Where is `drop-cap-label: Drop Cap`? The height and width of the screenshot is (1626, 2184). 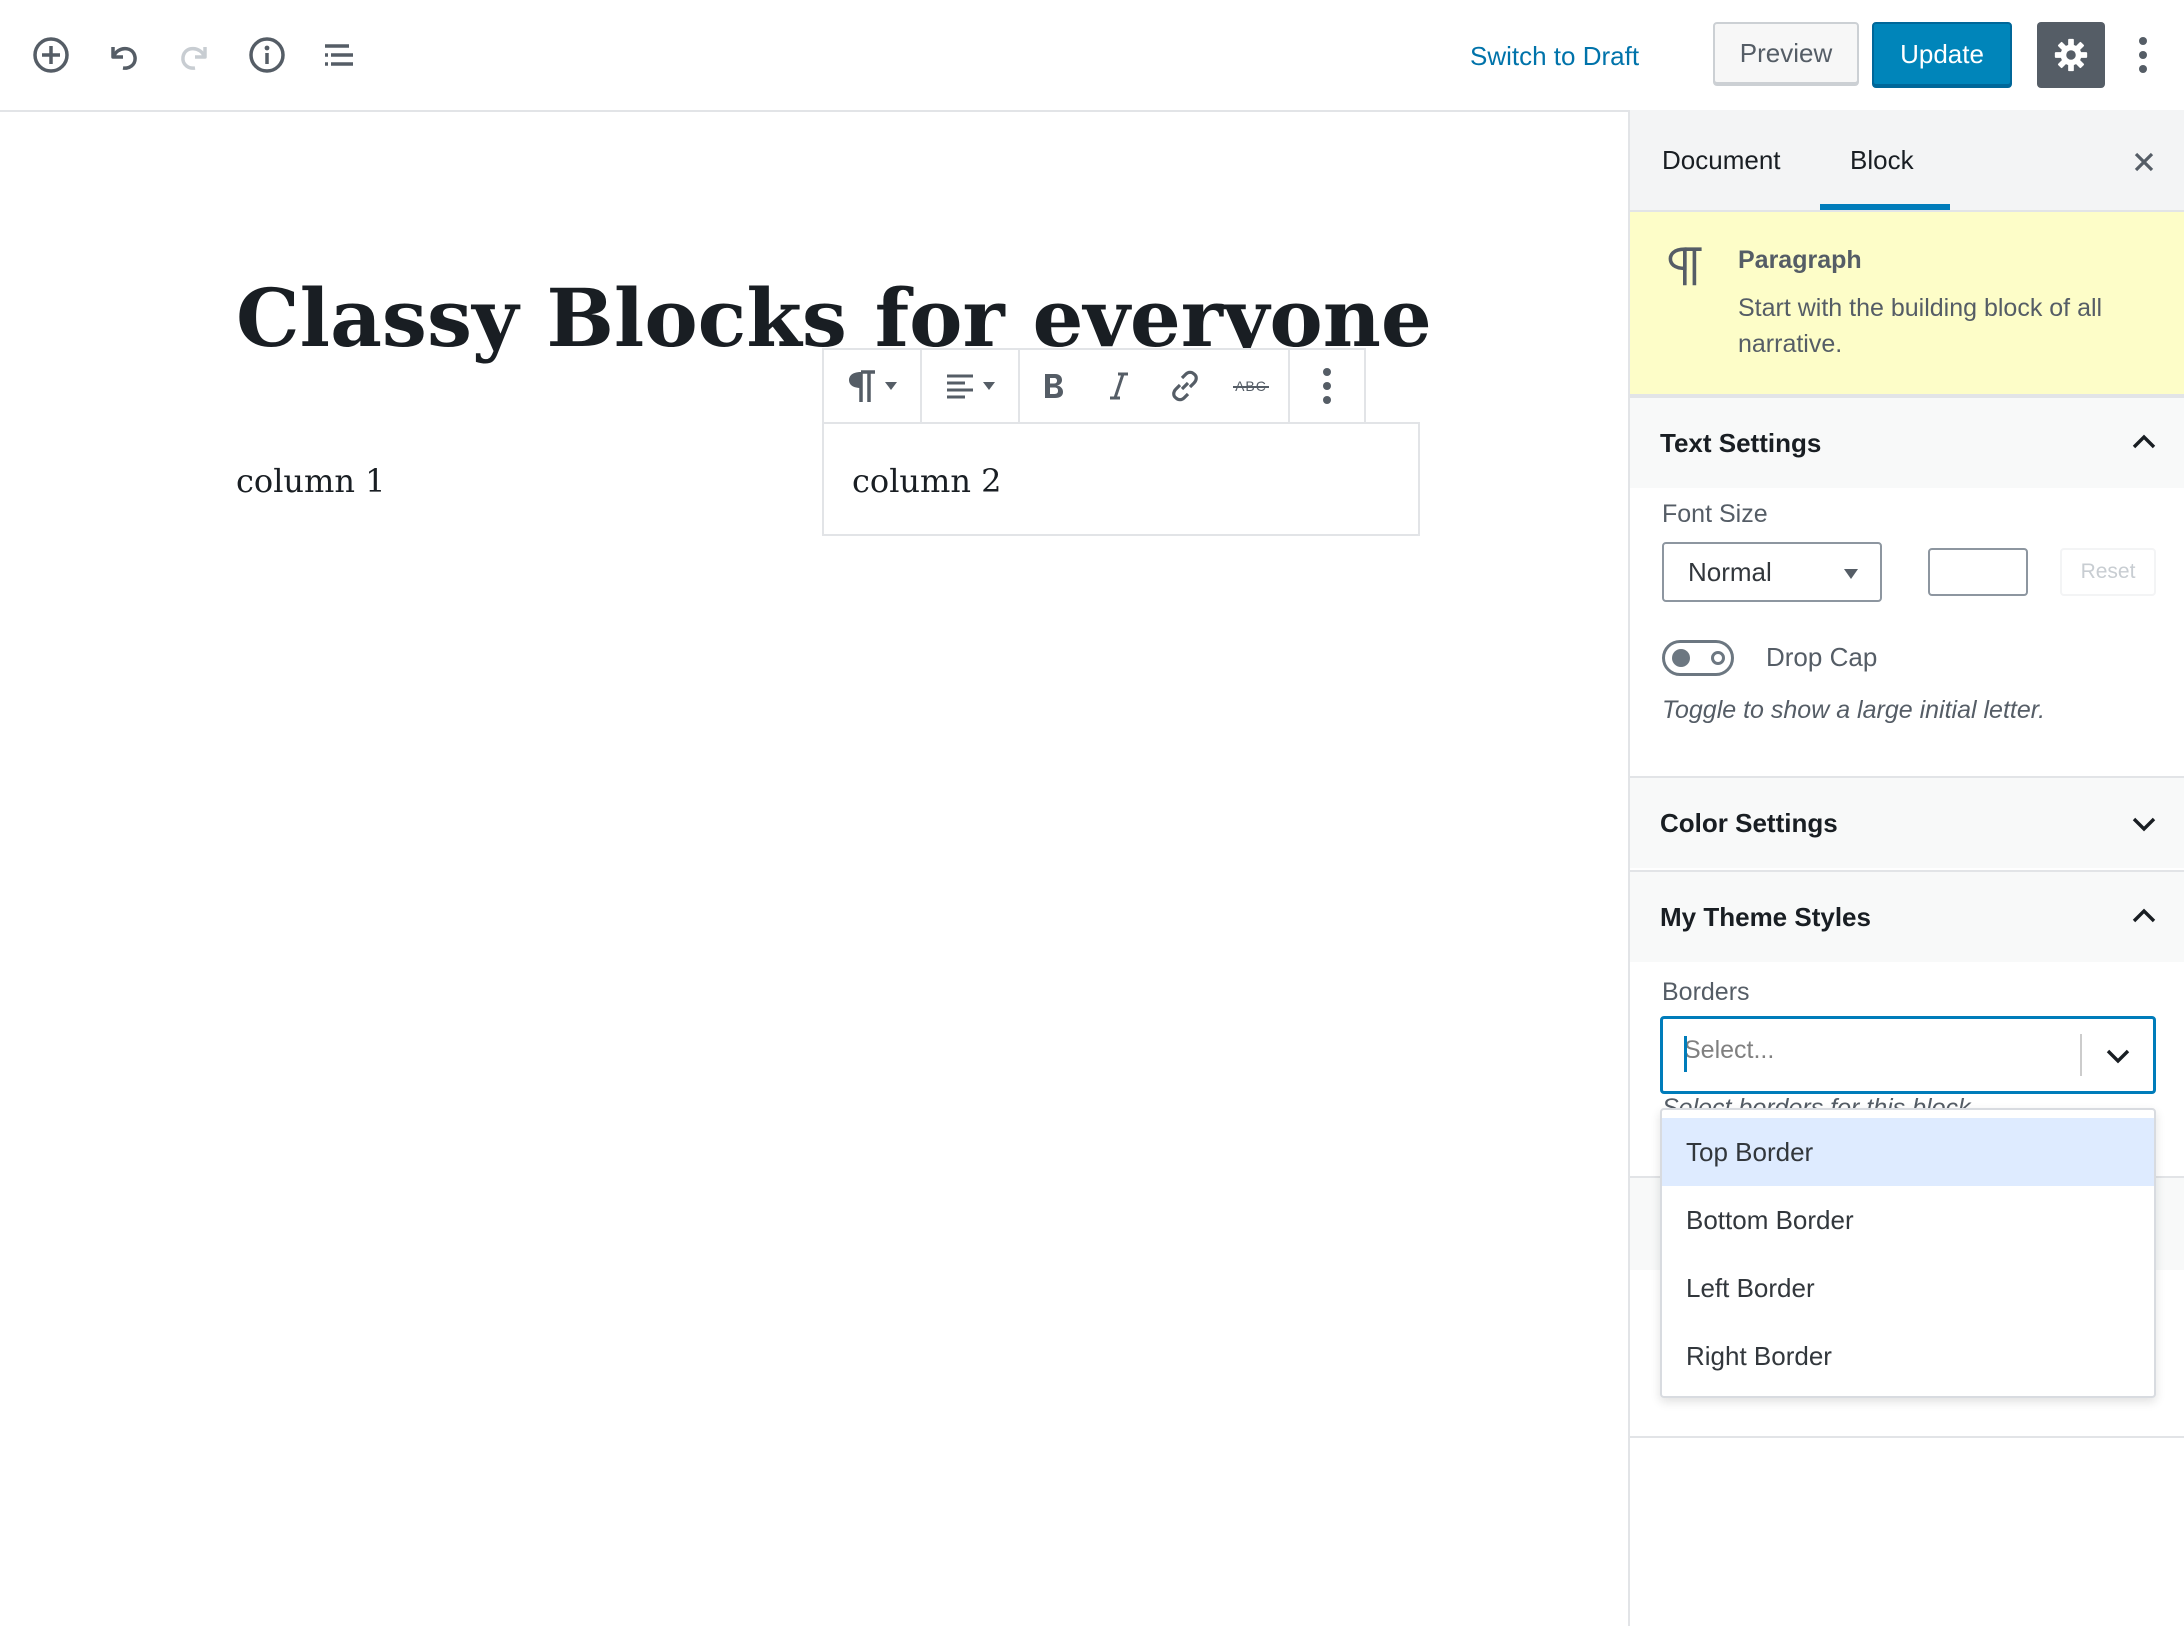
drop-cap-label: Drop Cap is located at coordinates (1822, 657).